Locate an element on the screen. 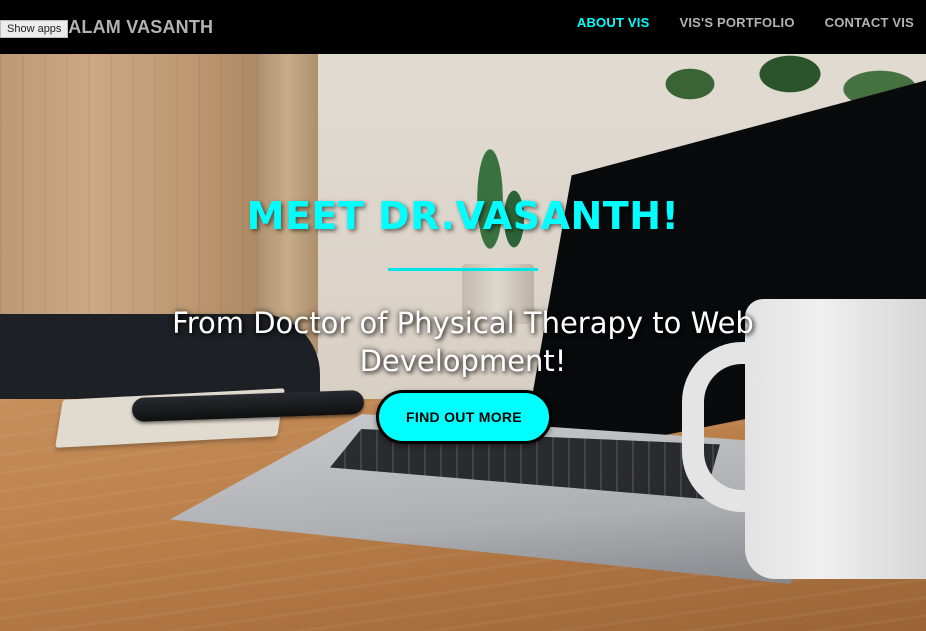 The image size is (926, 631). nav-links: ABOUT VIS VIS'S PORTFOLIO CONTACT VIS is located at coordinates (745, 22).